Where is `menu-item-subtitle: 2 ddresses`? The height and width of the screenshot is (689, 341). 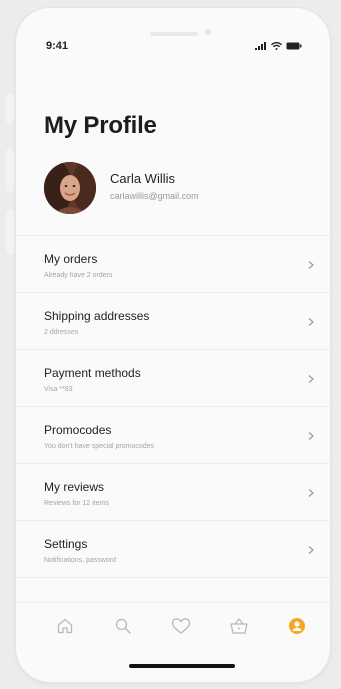
menu-item-subtitle: 2 ddresses is located at coordinates (61, 332).